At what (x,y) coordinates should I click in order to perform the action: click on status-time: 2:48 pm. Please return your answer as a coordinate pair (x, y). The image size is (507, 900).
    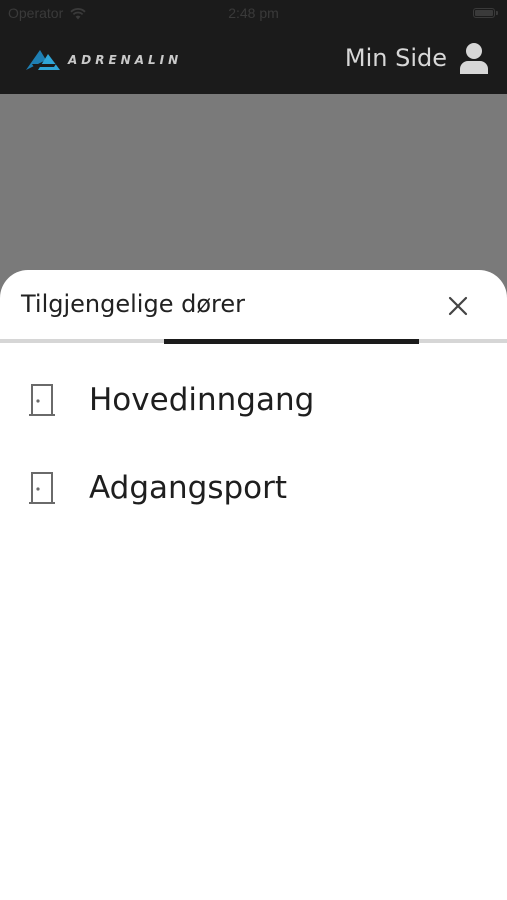
    Looking at the image, I should click on (253, 13).